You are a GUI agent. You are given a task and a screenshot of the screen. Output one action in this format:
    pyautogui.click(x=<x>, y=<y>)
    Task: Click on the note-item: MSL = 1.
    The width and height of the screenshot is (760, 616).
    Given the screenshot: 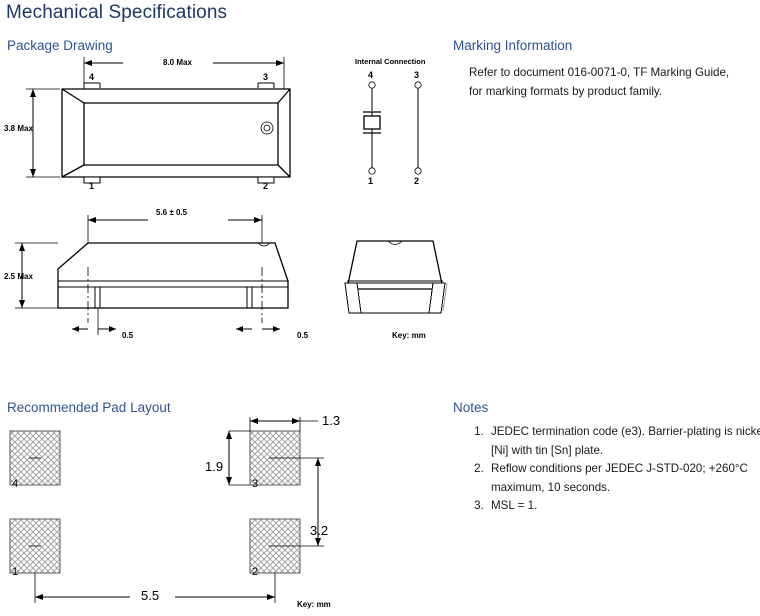 What is the action you would take?
    pyautogui.click(x=623, y=506)
    